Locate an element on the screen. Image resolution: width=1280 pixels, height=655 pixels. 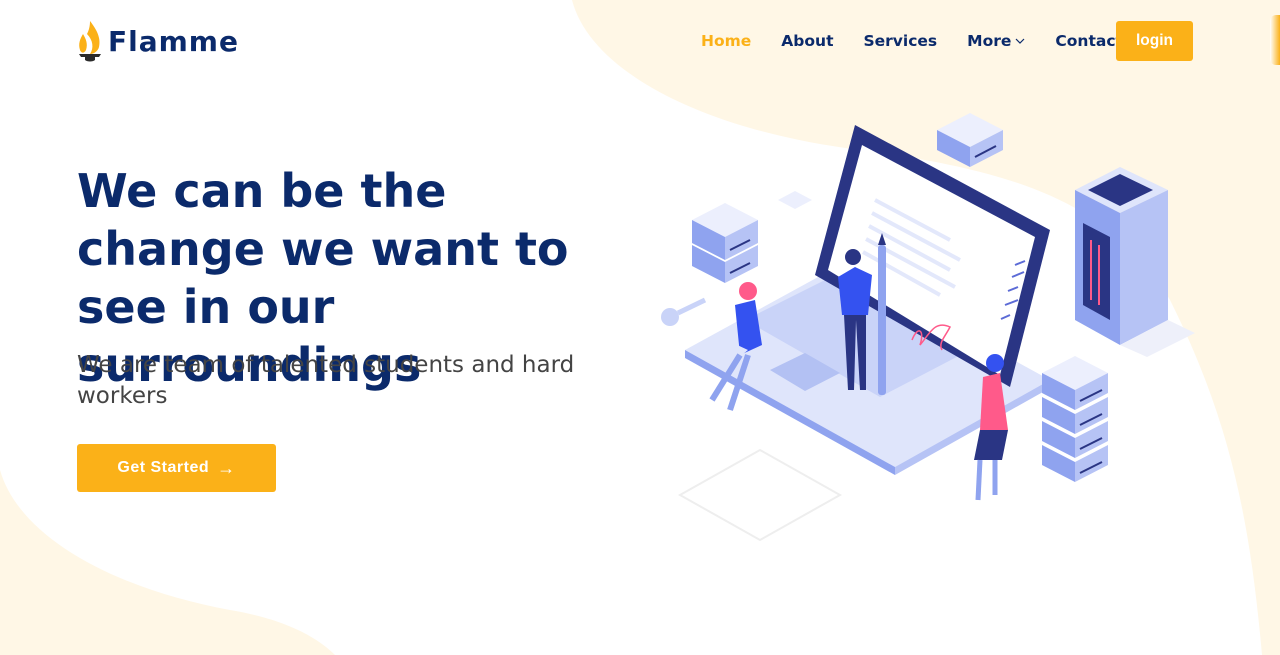
get-started-label: Get Started is located at coordinates (163, 467).